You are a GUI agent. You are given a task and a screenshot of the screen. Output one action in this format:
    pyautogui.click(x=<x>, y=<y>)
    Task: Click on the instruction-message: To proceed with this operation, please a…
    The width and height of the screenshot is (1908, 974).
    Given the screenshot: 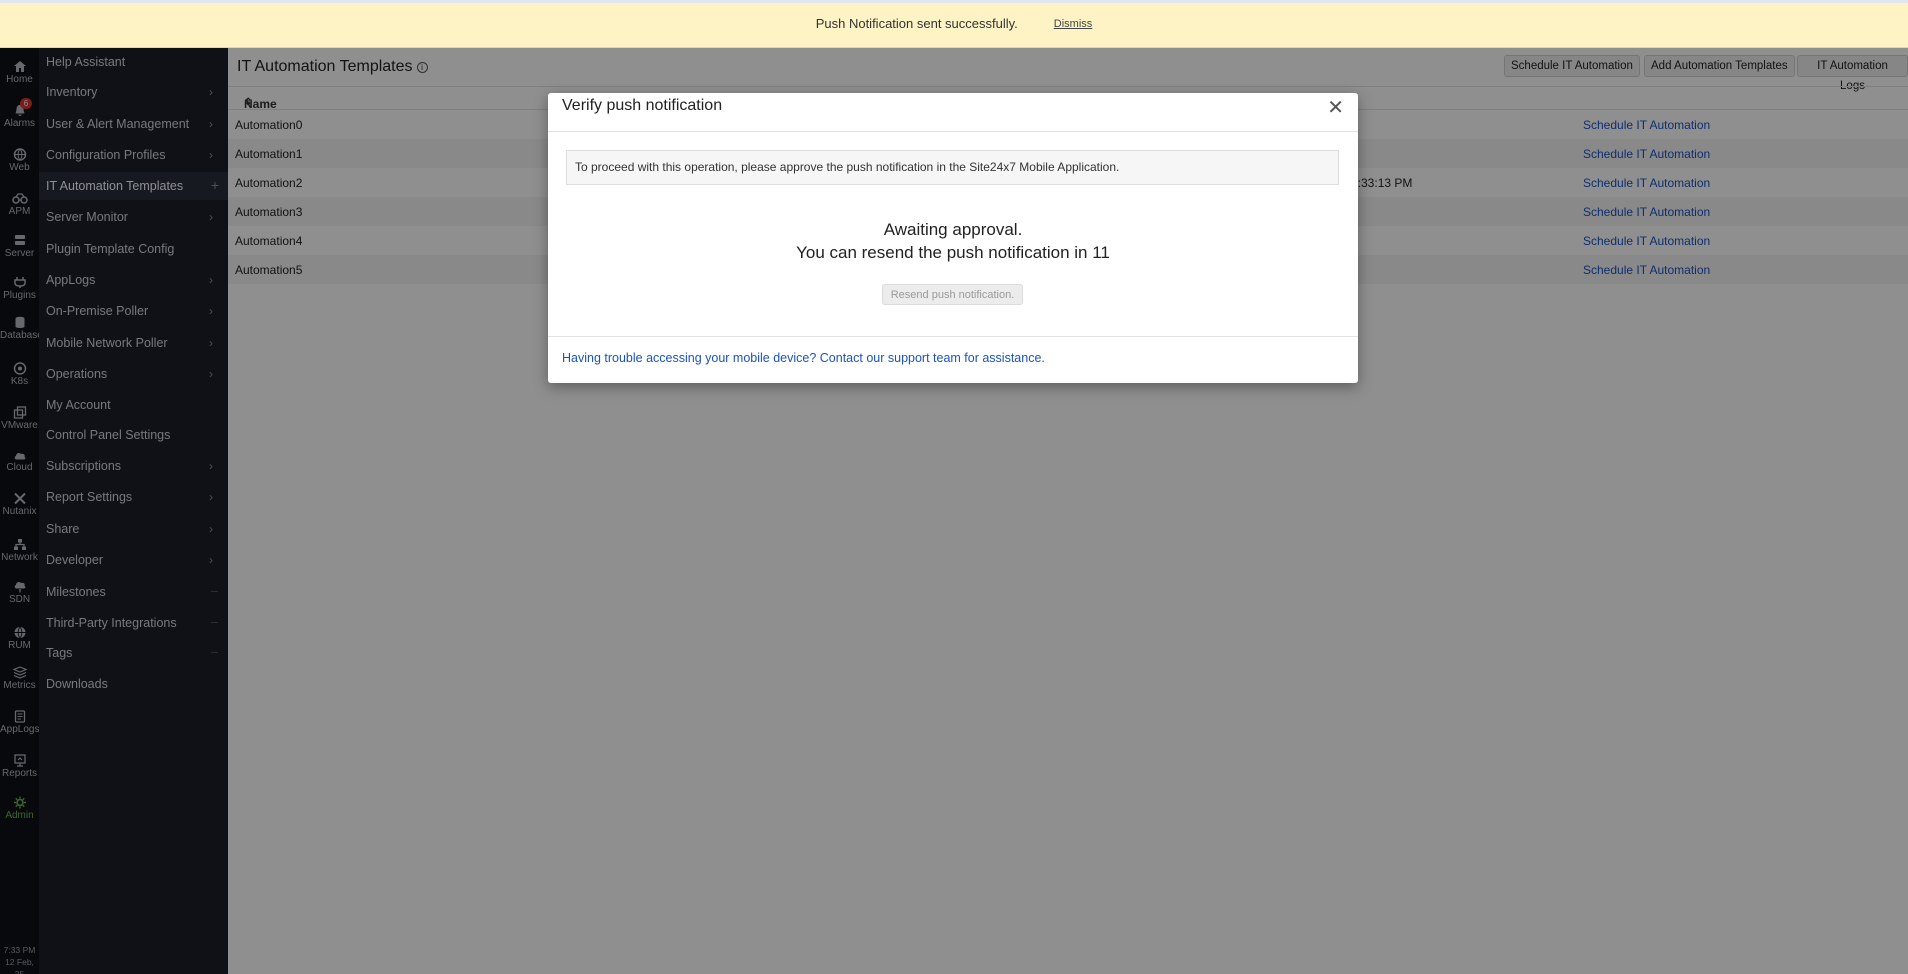 What is the action you would take?
    pyautogui.click(x=952, y=167)
    